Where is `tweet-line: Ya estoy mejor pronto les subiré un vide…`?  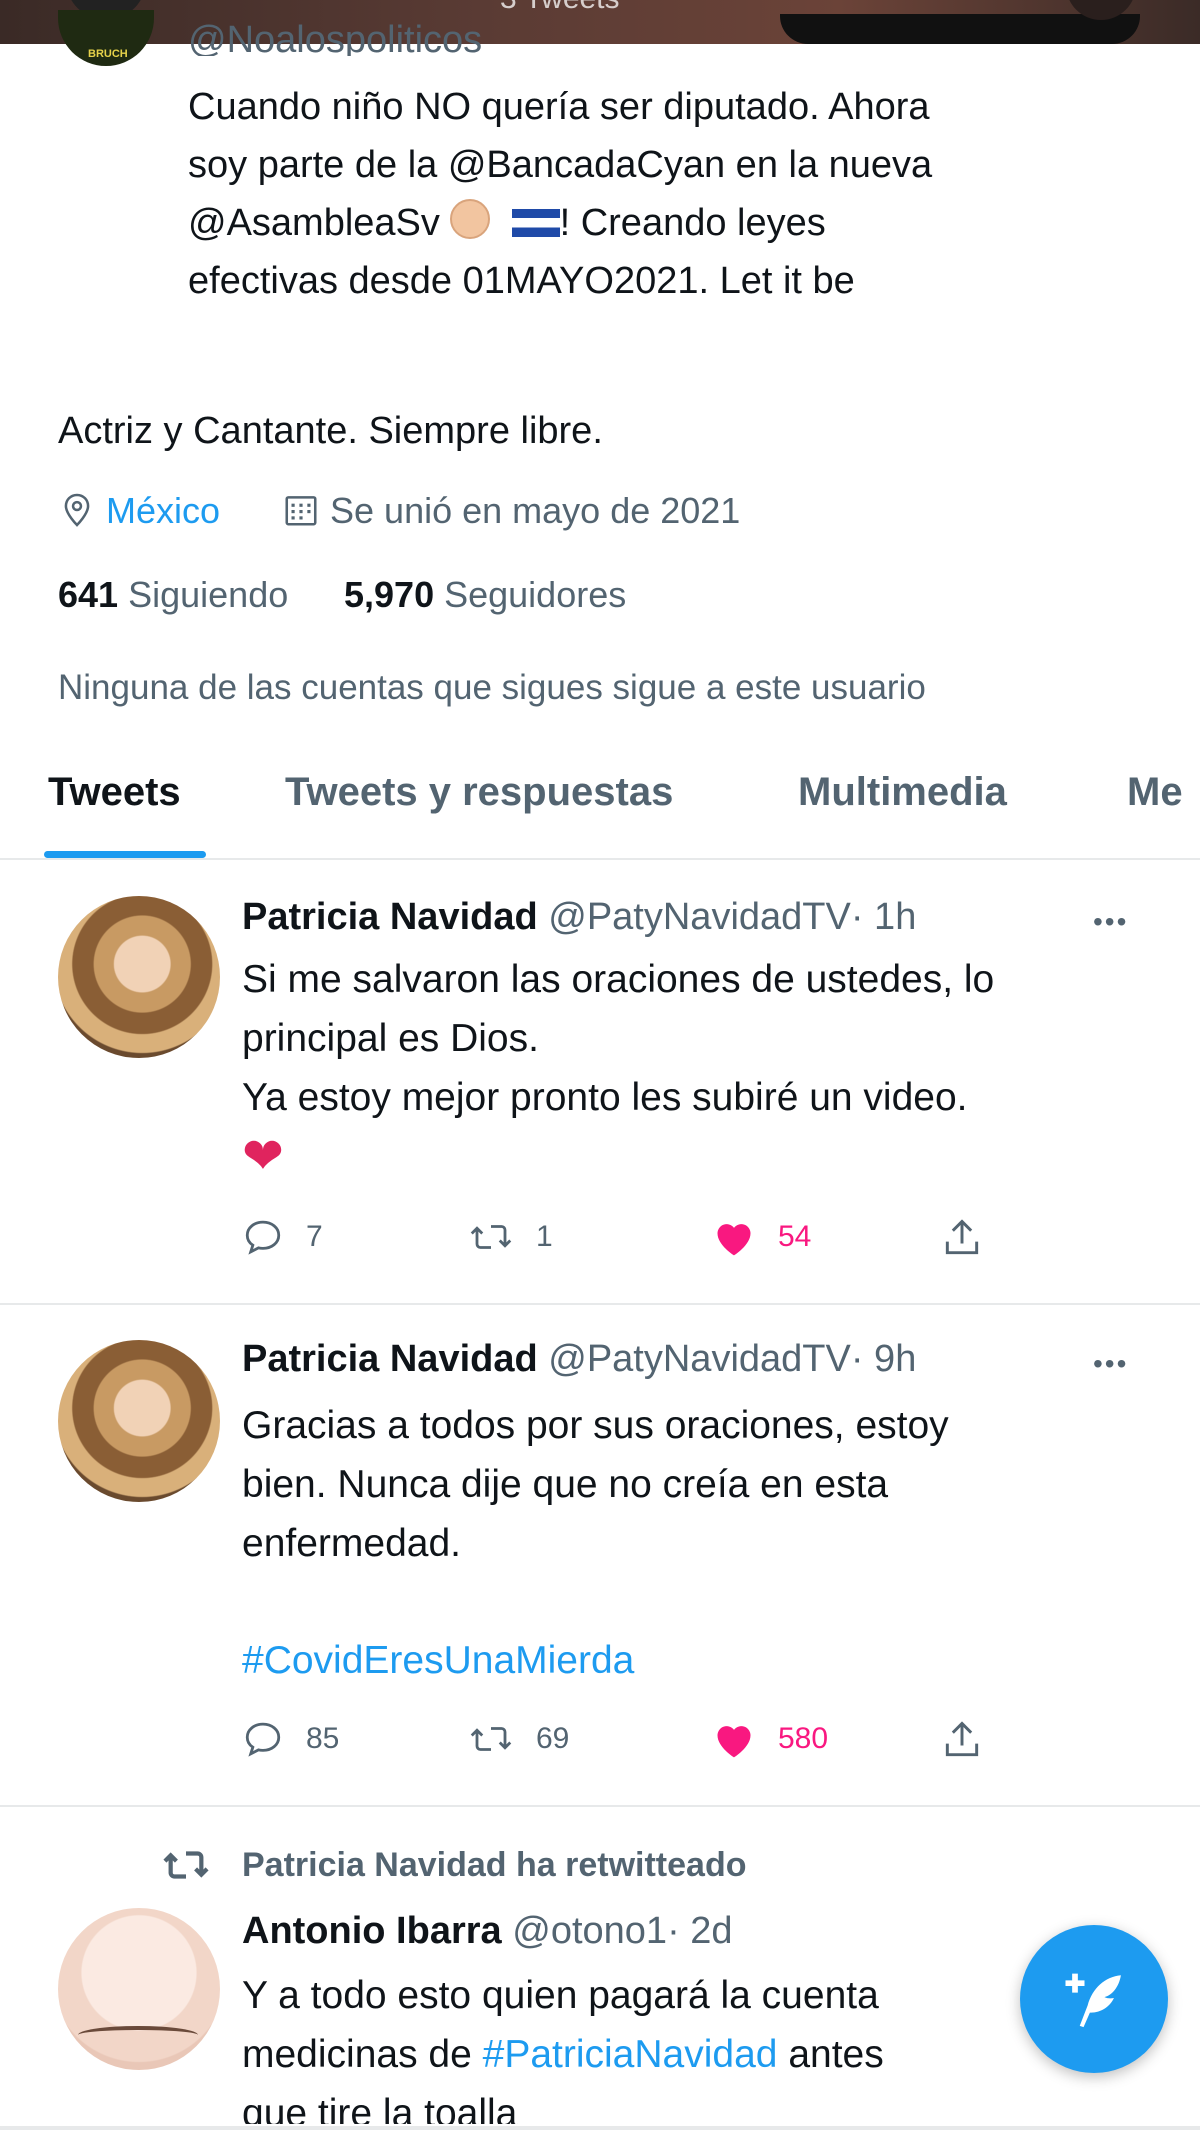 tweet-line: Ya estoy mejor pronto les subiré un vide… is located at coordinates (605, 1097).